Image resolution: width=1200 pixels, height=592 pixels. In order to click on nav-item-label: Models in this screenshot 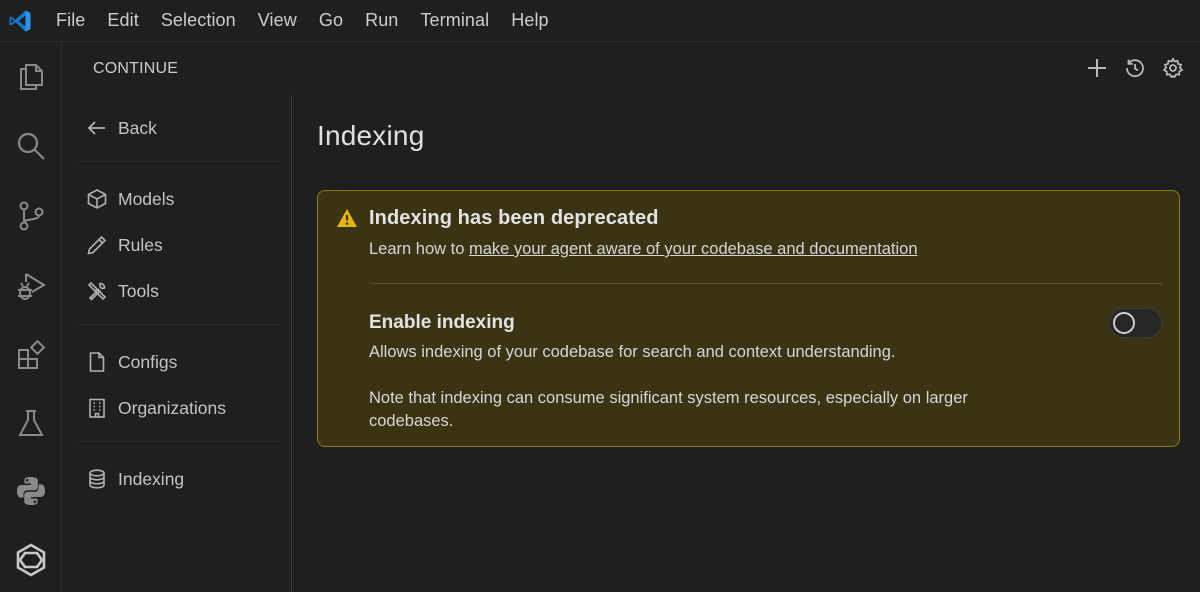, I will do `click(146, 198)`.